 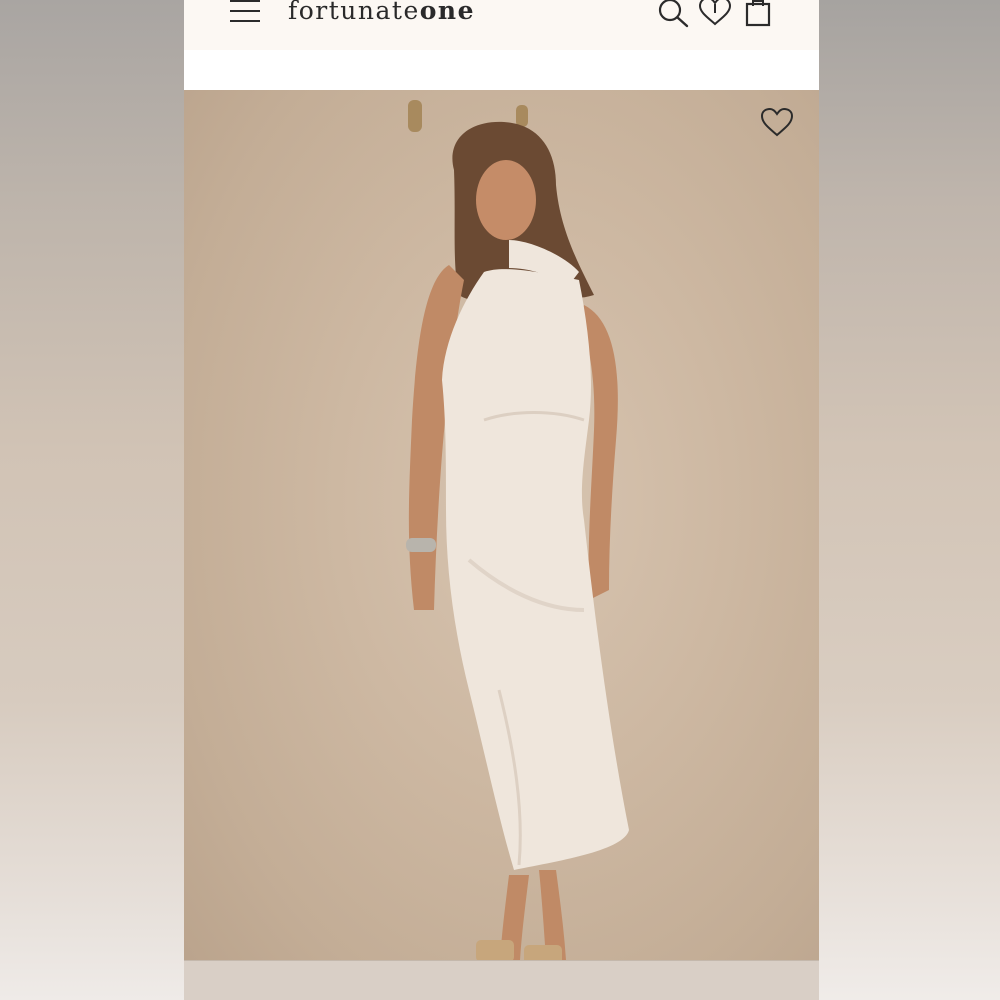 What do you see at coordinates (522, 116) in the screenshot?
I see `wall-hook-right` at bounding box center [522, 116].